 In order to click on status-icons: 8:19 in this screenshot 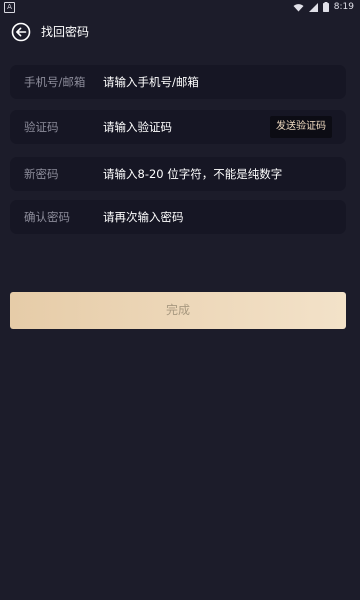, I will do `click(323, 7)`.